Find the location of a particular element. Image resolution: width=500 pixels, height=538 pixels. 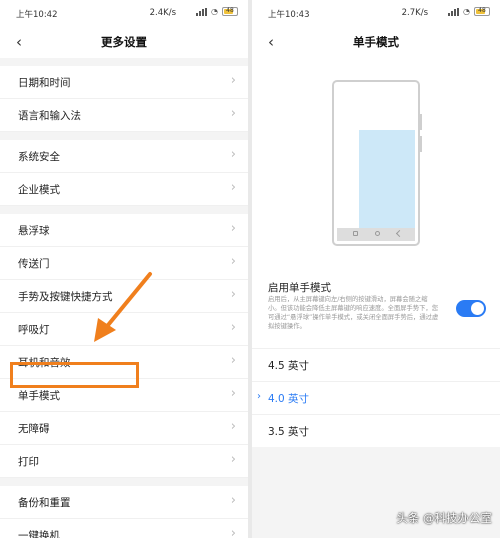

settings-item-label: 悬浮球 is located at coordinates (34, 231).